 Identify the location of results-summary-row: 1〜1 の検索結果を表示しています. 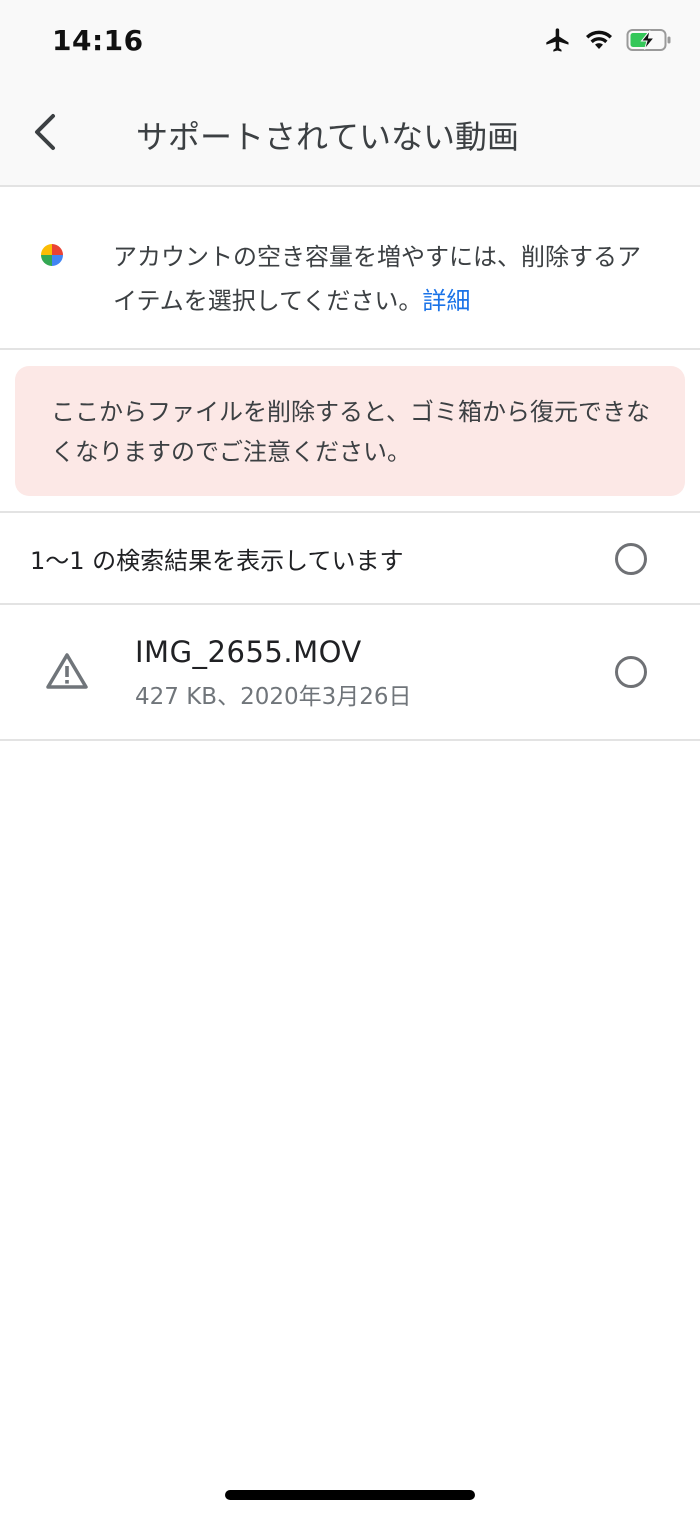
(350, 558).